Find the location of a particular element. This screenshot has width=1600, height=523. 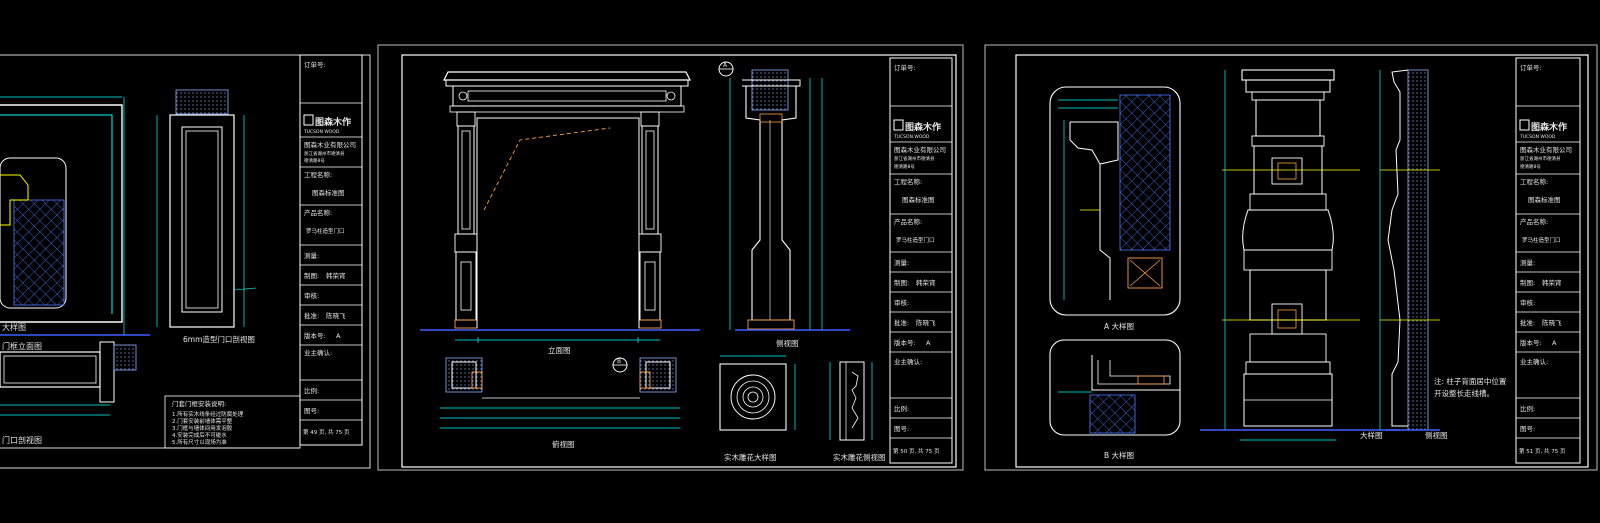

note-line-2: 开设整长走线槽。 is located at coordinates (1464, 393).